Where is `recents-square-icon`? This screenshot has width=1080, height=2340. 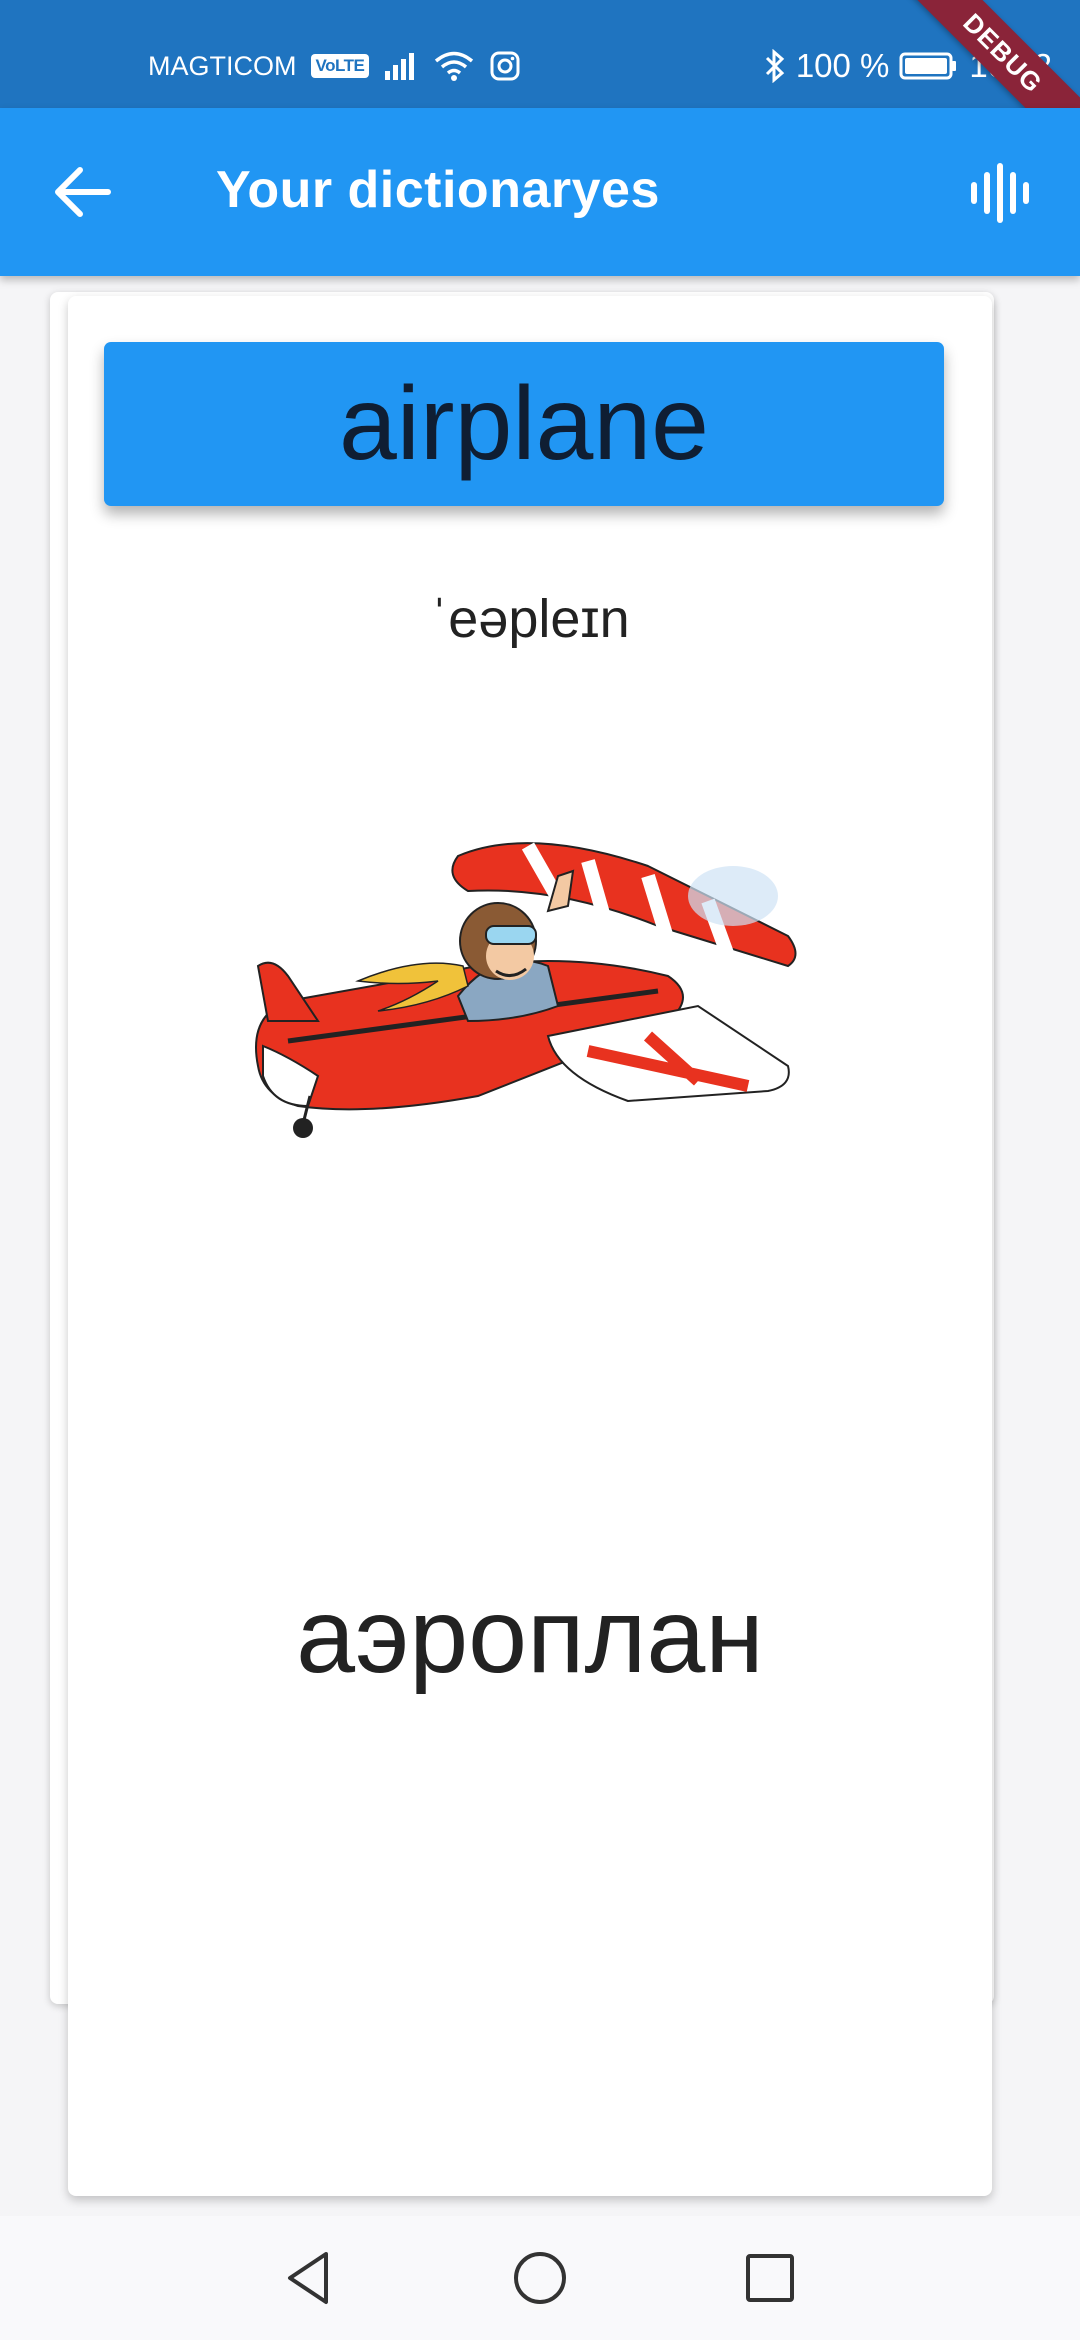 recents-square-icon is located at coordinates (770, 2278).